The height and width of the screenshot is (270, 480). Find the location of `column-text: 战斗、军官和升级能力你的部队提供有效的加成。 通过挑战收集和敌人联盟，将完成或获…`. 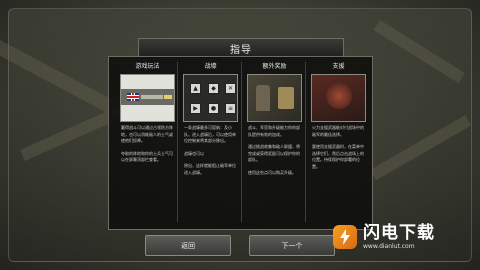

column-text: 战斗、军官和升级能力你的部队提供有效的加成。 通过挑战收集和敌人联盟，将完成或获… is located at coordinates (274, 151).